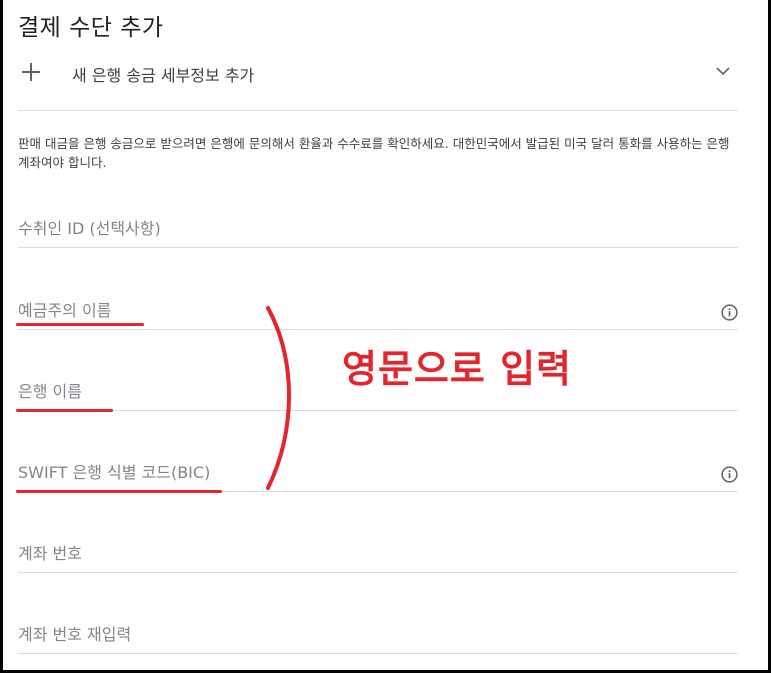 The height and width of the screenshot is (673, 771). I want to click on add-bank-transfer-row: 새 은행 송금 세부정보 추가, so click(378, 83).